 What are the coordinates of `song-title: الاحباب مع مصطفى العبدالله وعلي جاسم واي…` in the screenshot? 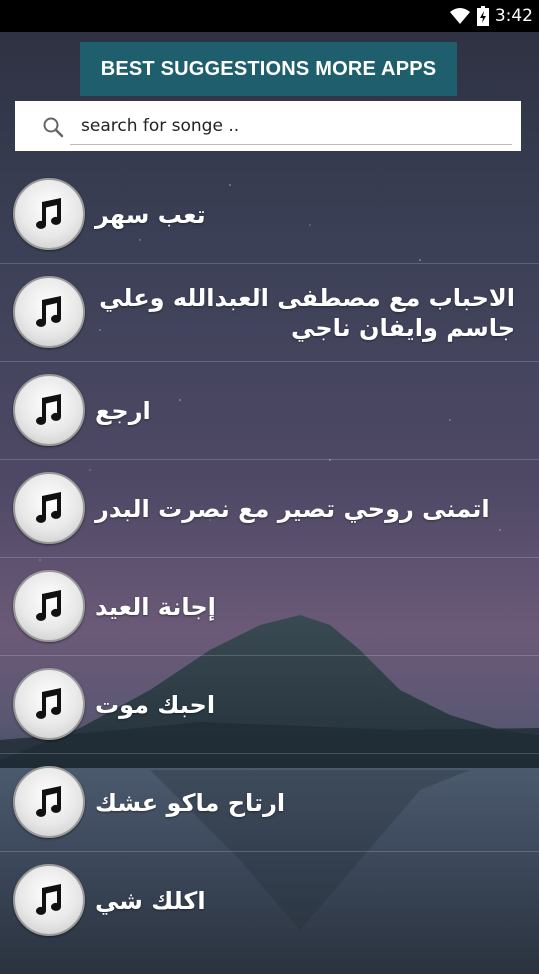 It's located at (307, 313).